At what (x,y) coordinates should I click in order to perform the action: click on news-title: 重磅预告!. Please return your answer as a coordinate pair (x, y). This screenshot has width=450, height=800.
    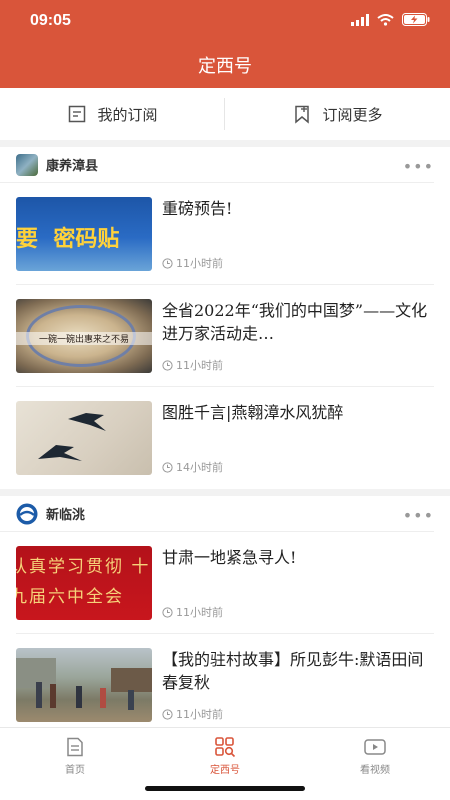
    Looking at the image, I should click on (197, 208).